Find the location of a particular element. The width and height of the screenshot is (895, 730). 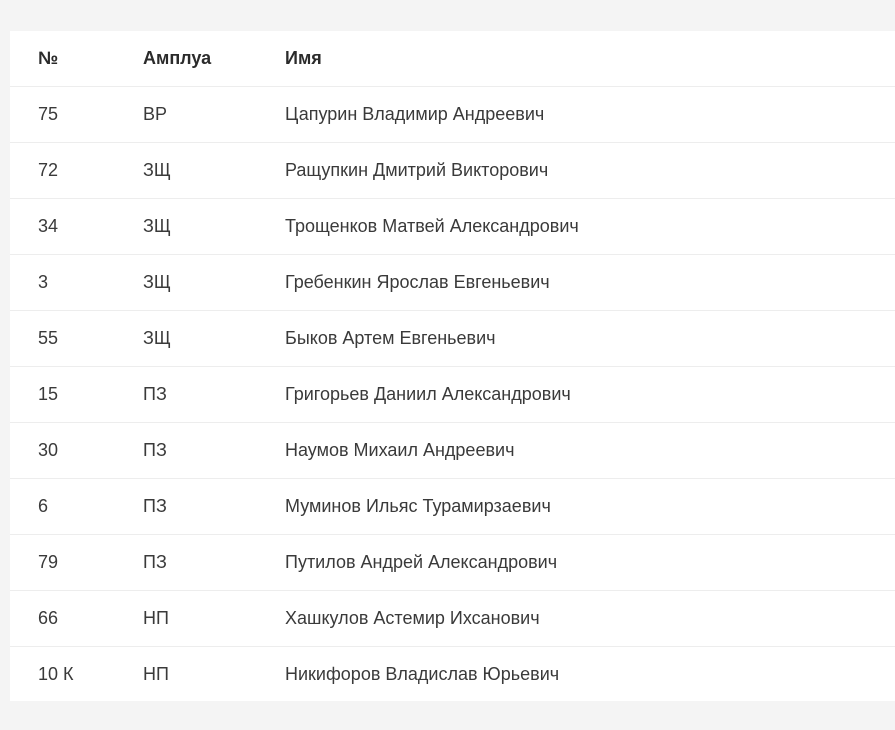

cell-number: 66 is located at coordinates (76, 618).